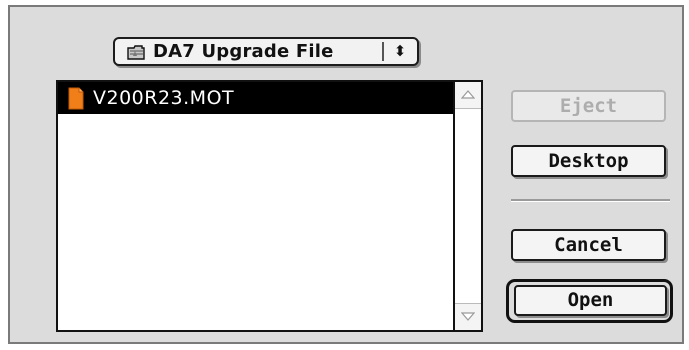  What do you see at coordinates (590, 200) in the screenshot?
I see `button-separator` at bounding box center [590, 200].